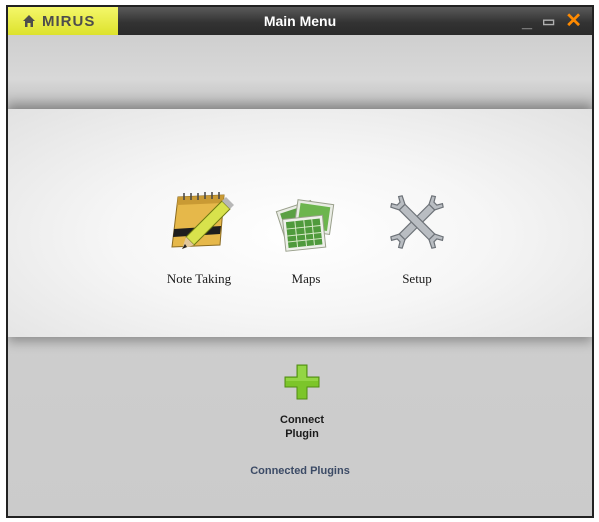 This screenshot has height=522, width=599. I want to click on window-title: Main Menu, so click(300, 21).